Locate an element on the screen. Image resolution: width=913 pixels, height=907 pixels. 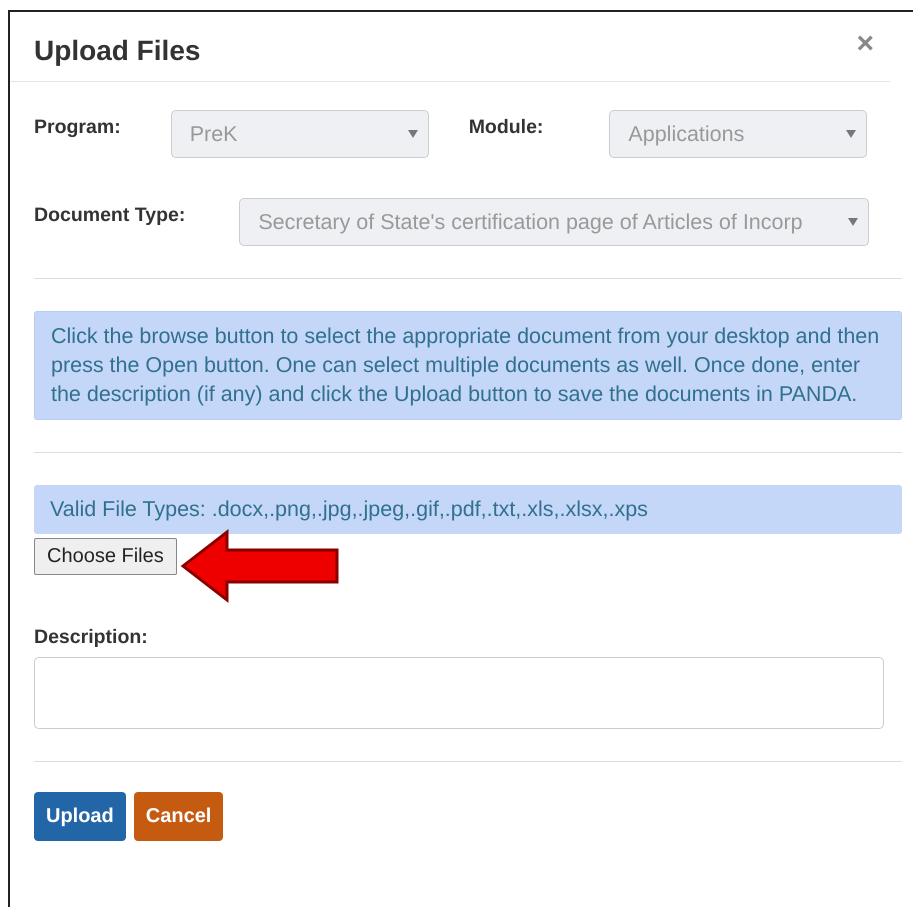
field-label: Document Type: is located at coordinates (110, 215).